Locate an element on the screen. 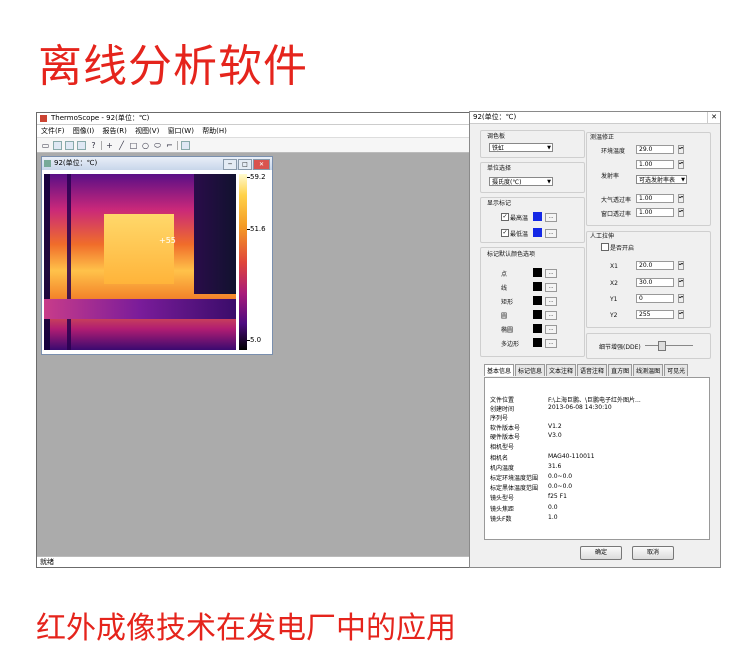 This screenshot has height=647, width=750. thermal-hot-region is located at coordinates (139, 249).